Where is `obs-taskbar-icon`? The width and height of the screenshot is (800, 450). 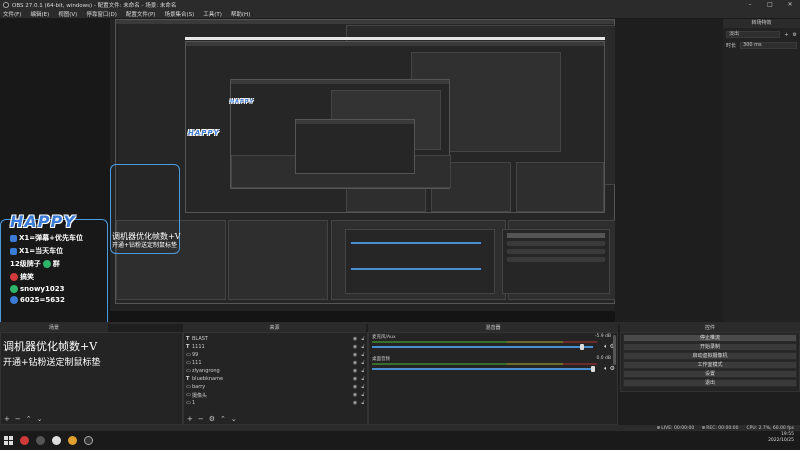
obs-taskbar-icon is located at coordinates (88, 440).